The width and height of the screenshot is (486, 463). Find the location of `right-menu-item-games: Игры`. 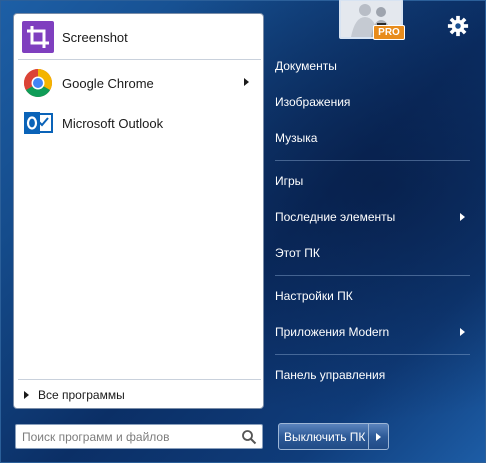

right-menu-item-games: Игры is located at coordinates (371, 181).